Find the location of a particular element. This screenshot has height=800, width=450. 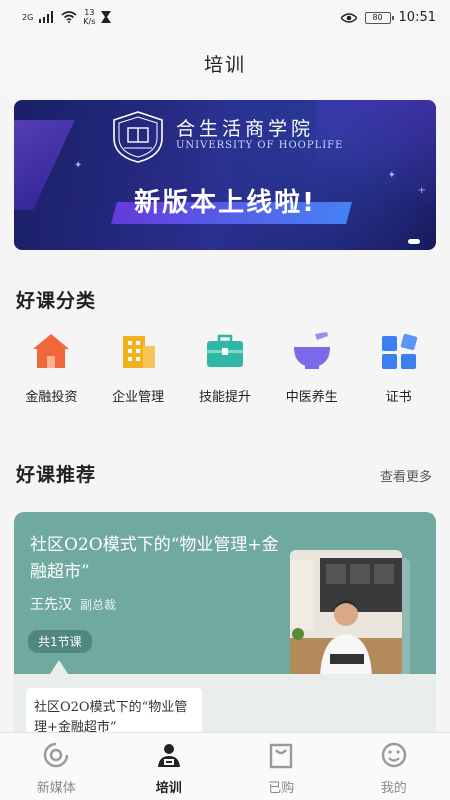

teacher-role: 副总裁 is located at coordinates (98, 605).